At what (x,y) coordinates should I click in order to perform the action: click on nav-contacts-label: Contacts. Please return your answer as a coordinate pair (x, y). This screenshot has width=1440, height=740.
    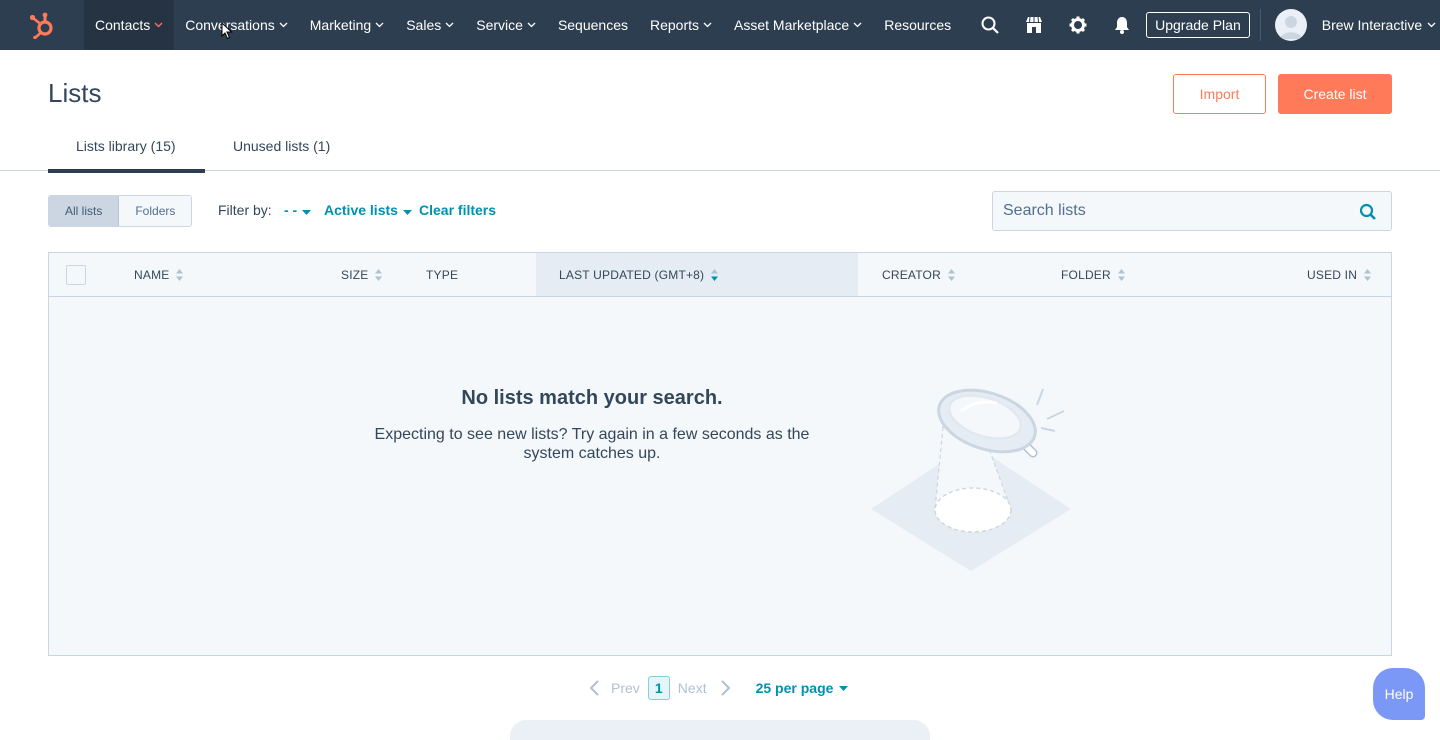
    Looking at the image, I should click on (123, 25).